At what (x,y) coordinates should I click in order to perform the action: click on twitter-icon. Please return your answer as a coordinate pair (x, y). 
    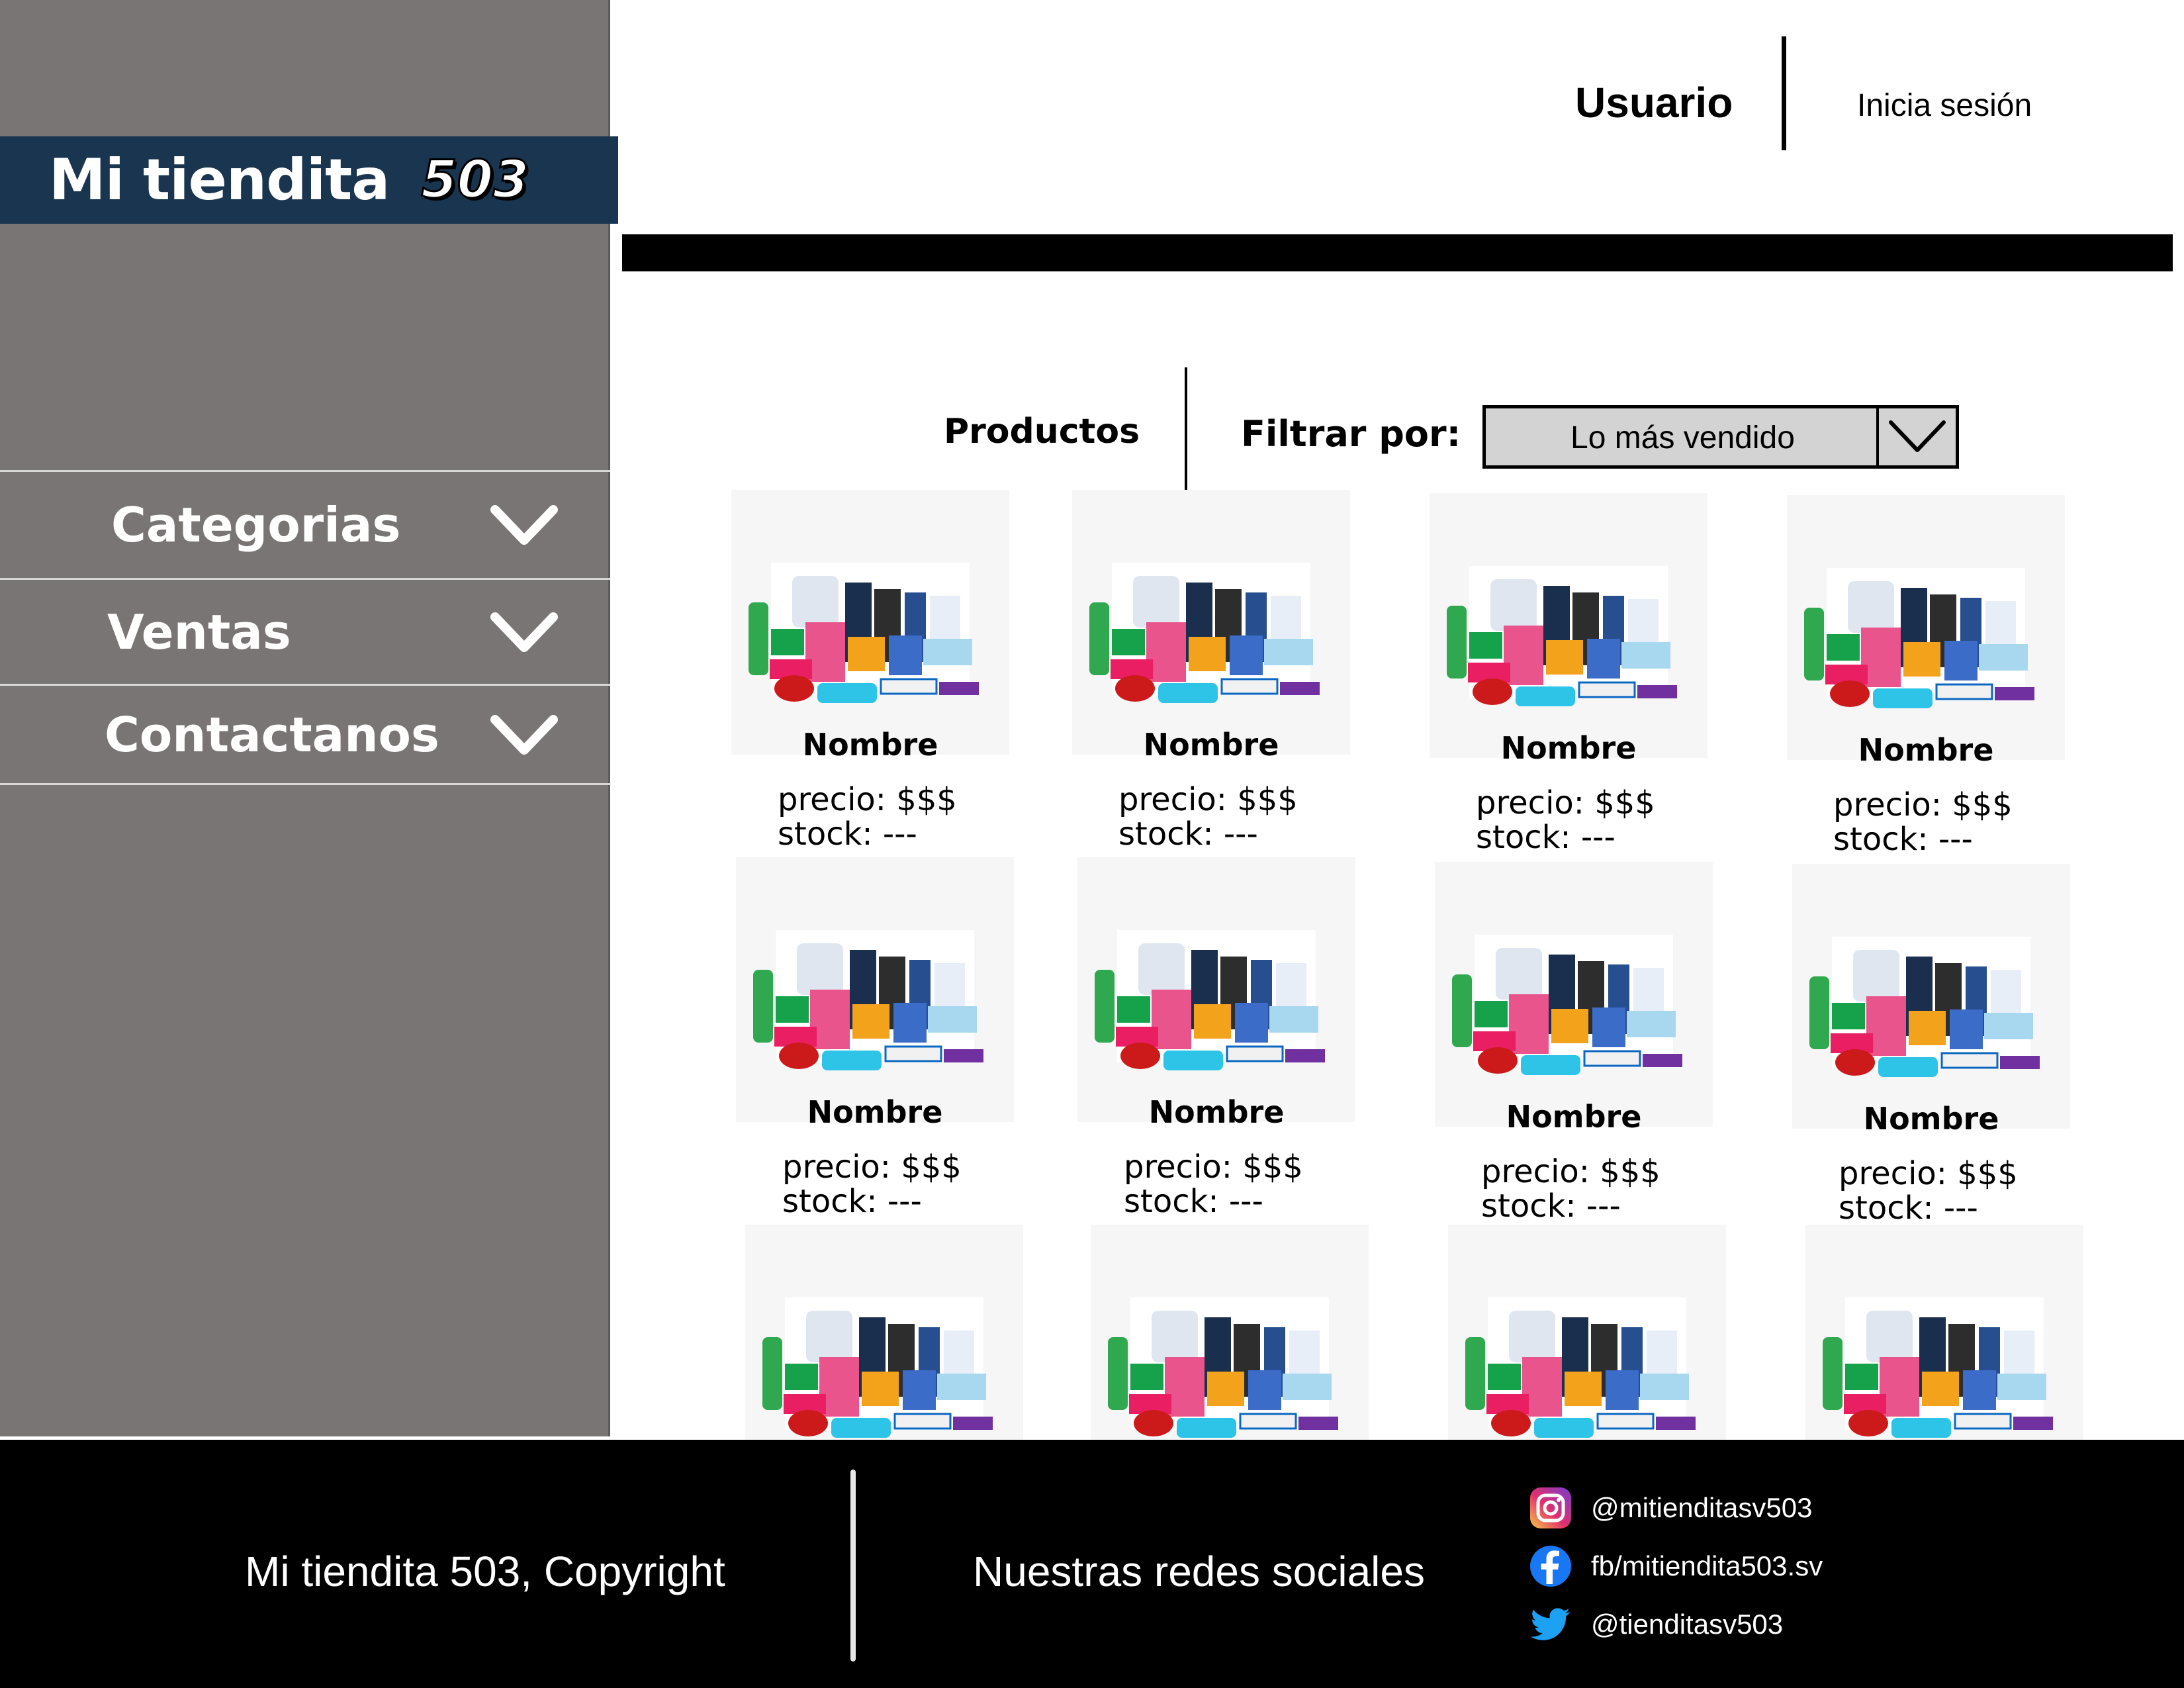
    Looking at the image, I should click on (1550, 1624).